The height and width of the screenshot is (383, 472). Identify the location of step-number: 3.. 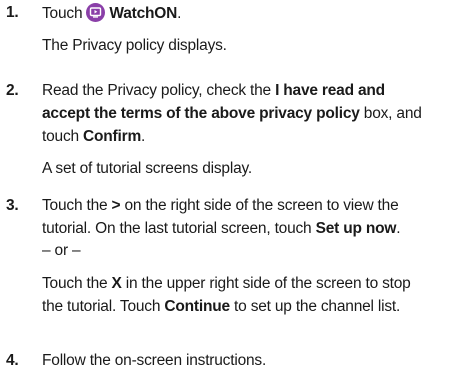
(12, 205).